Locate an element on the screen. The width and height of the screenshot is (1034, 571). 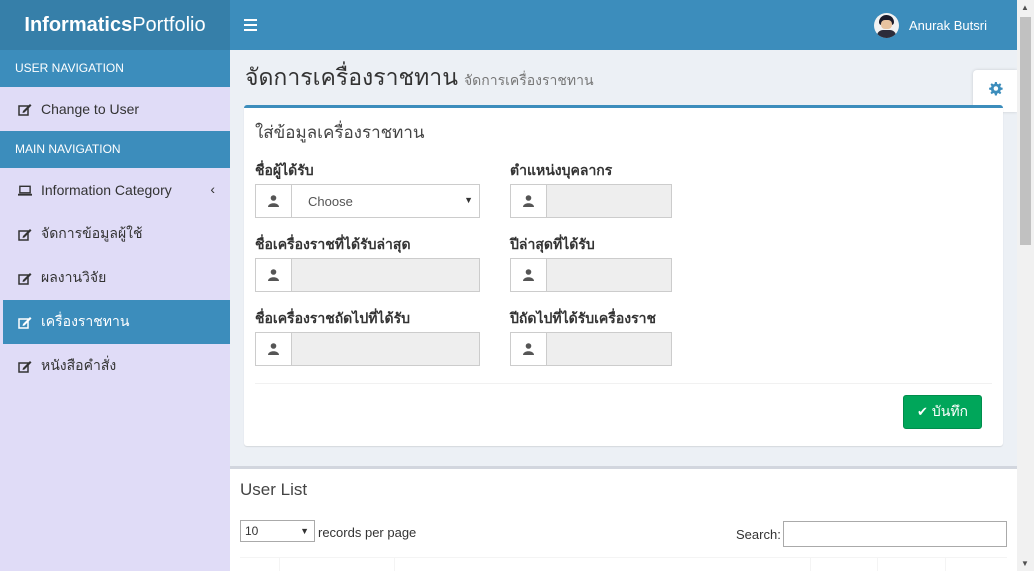
page-subtitle: จัดการเครื่องราชทาน is located at coordinates (528, 80).